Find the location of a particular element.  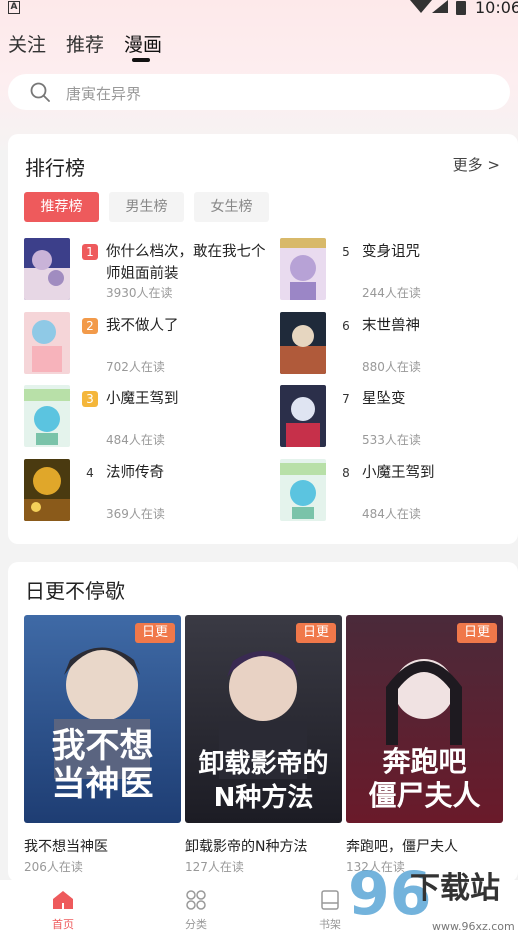

tab-female-list: 女生榜 is located at coordinates (231, 207).